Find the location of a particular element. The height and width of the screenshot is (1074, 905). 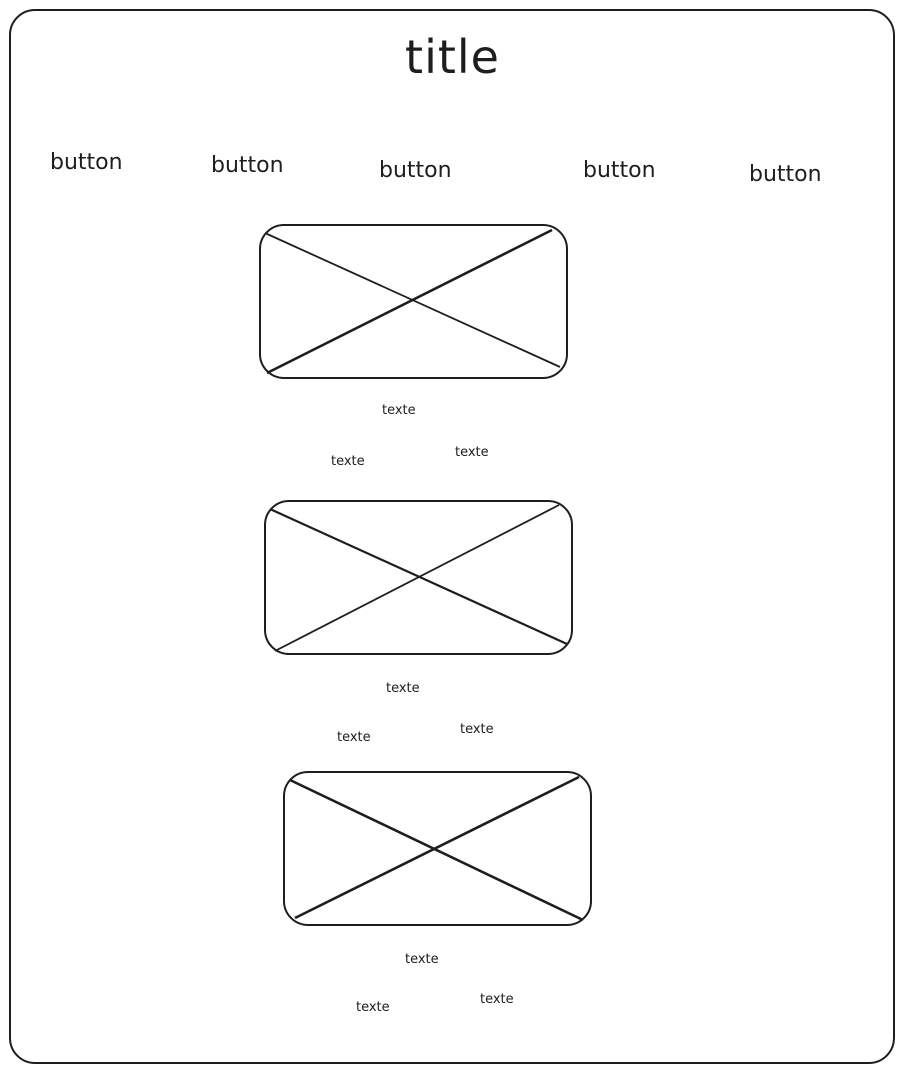

card-3-text-1: texte is located at coordinates (422, 959).